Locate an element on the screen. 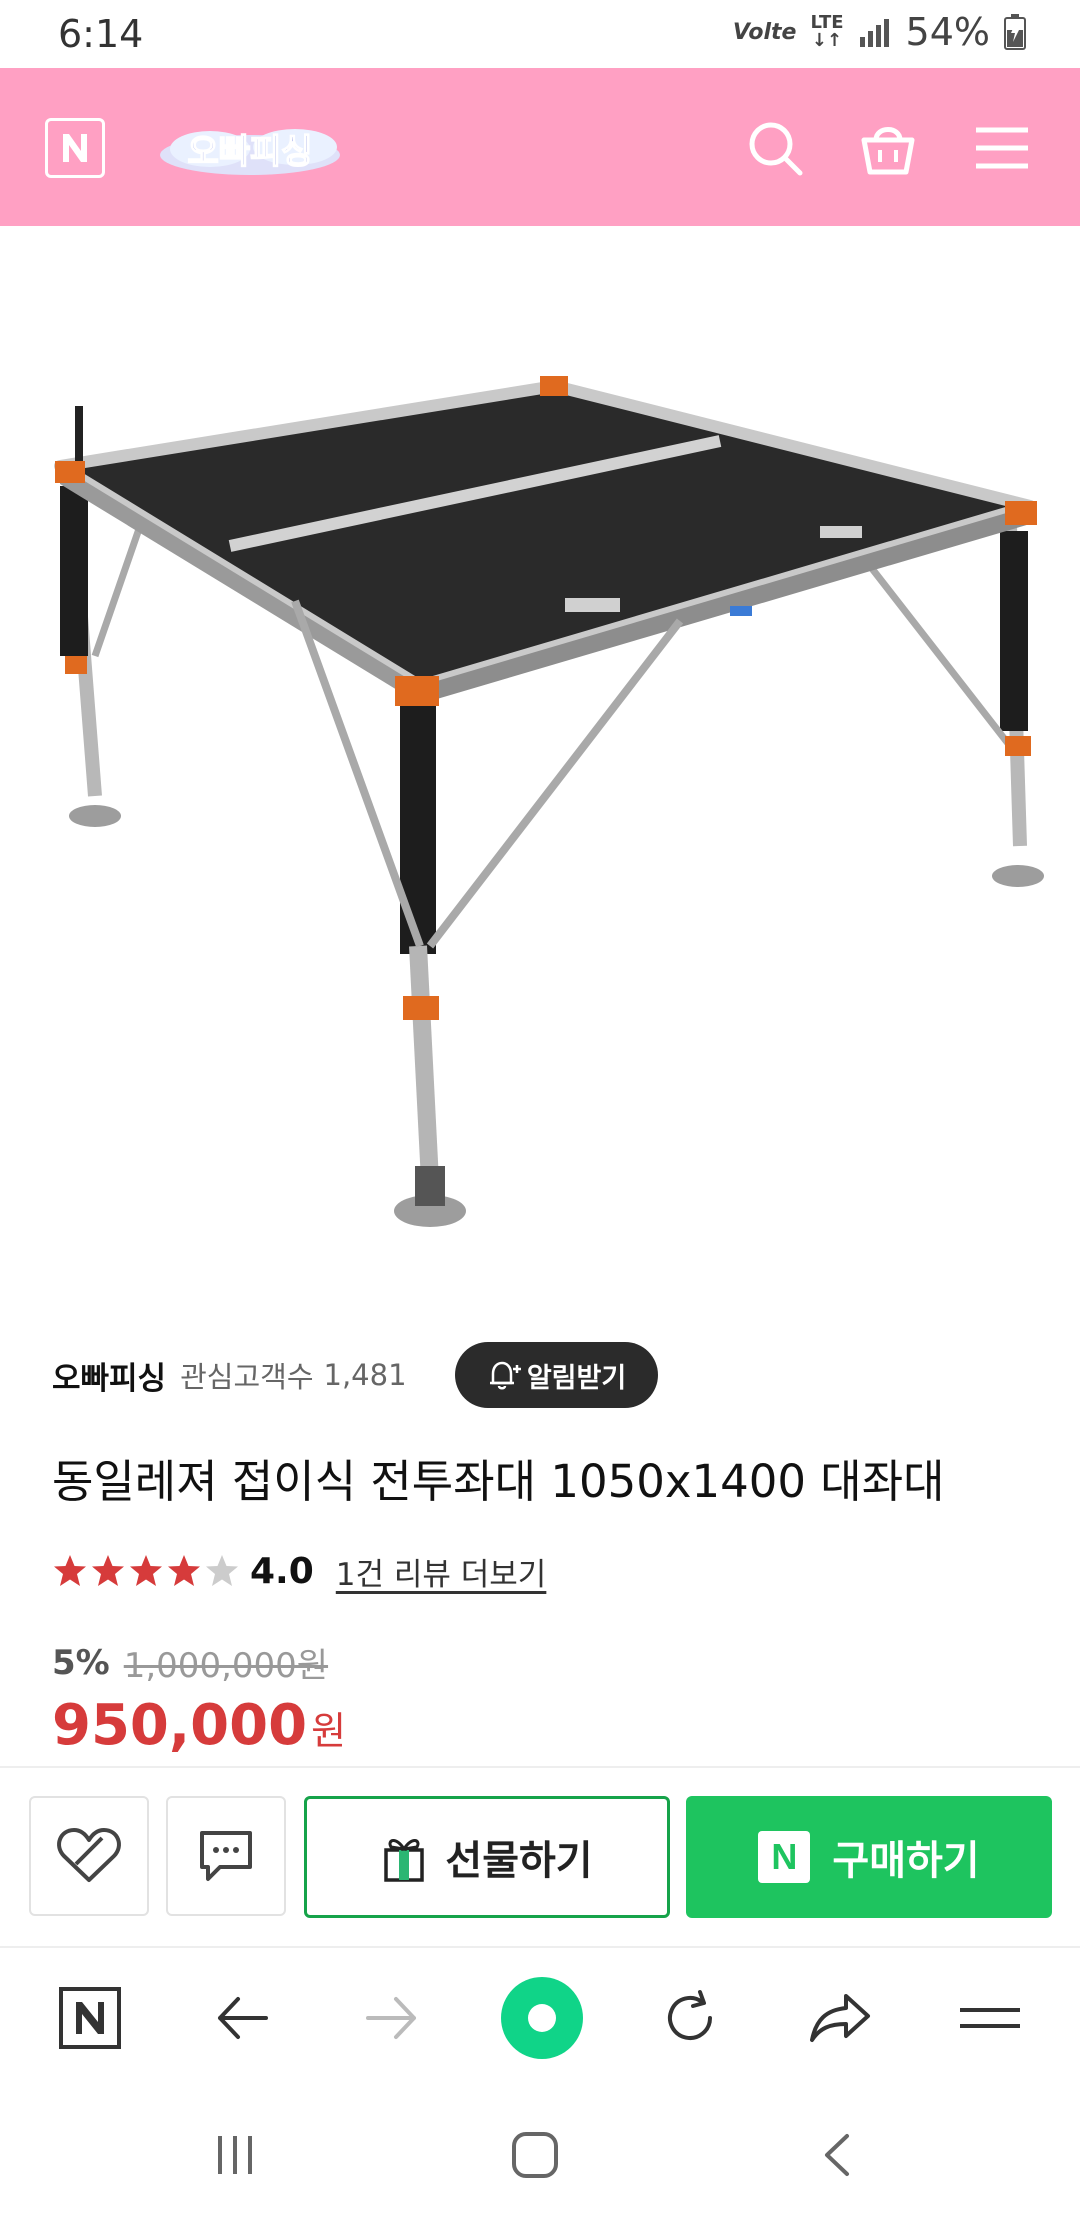  discount-row: 5% 1,000,000원 is located at coordinates (190, 1662).